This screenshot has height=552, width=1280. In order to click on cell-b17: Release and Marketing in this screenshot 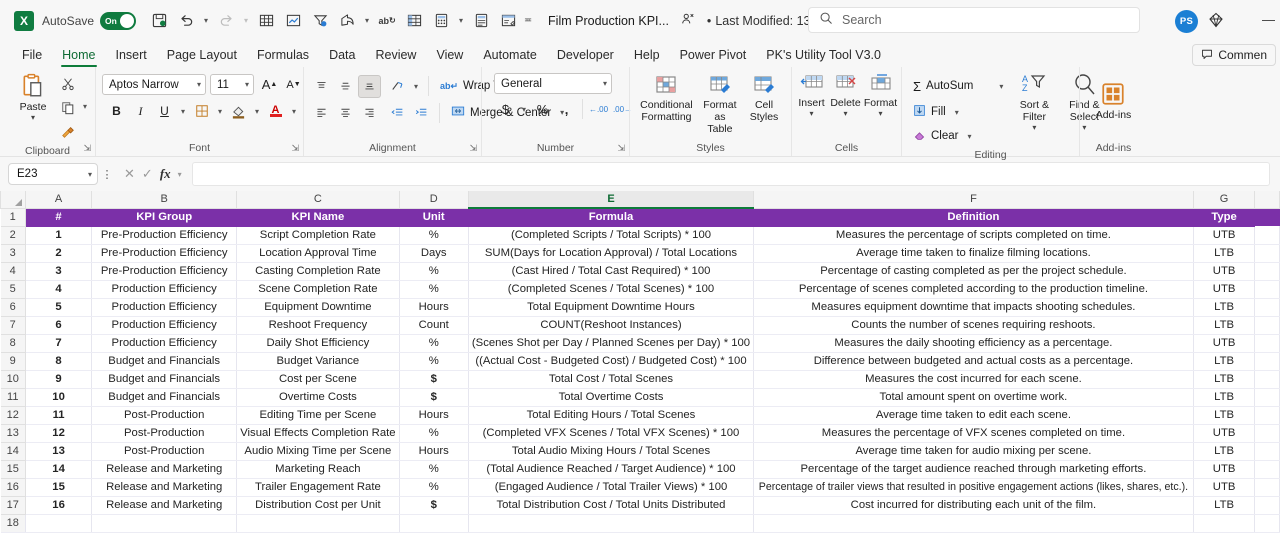, I will do `click(164, 505)`.